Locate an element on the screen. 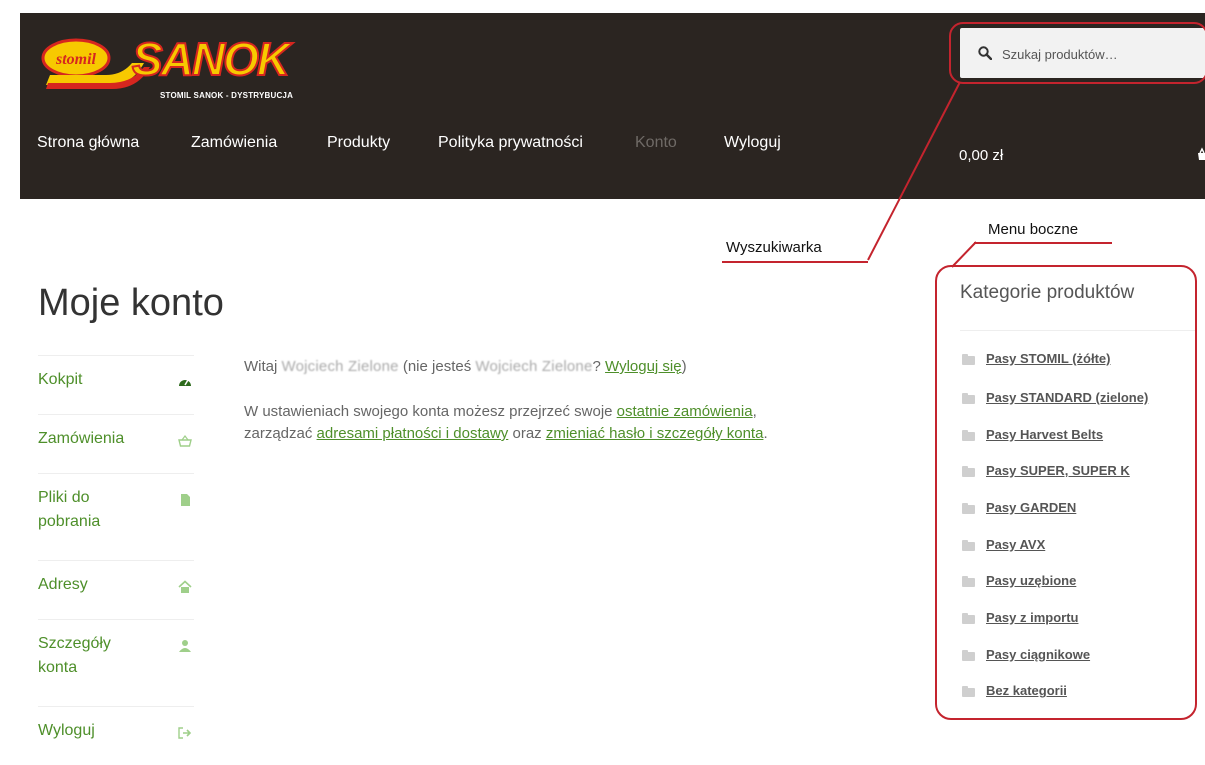 This screenshot has width=1205, height=765. intro-text: zarządzać is located at coordinates (280, 433).